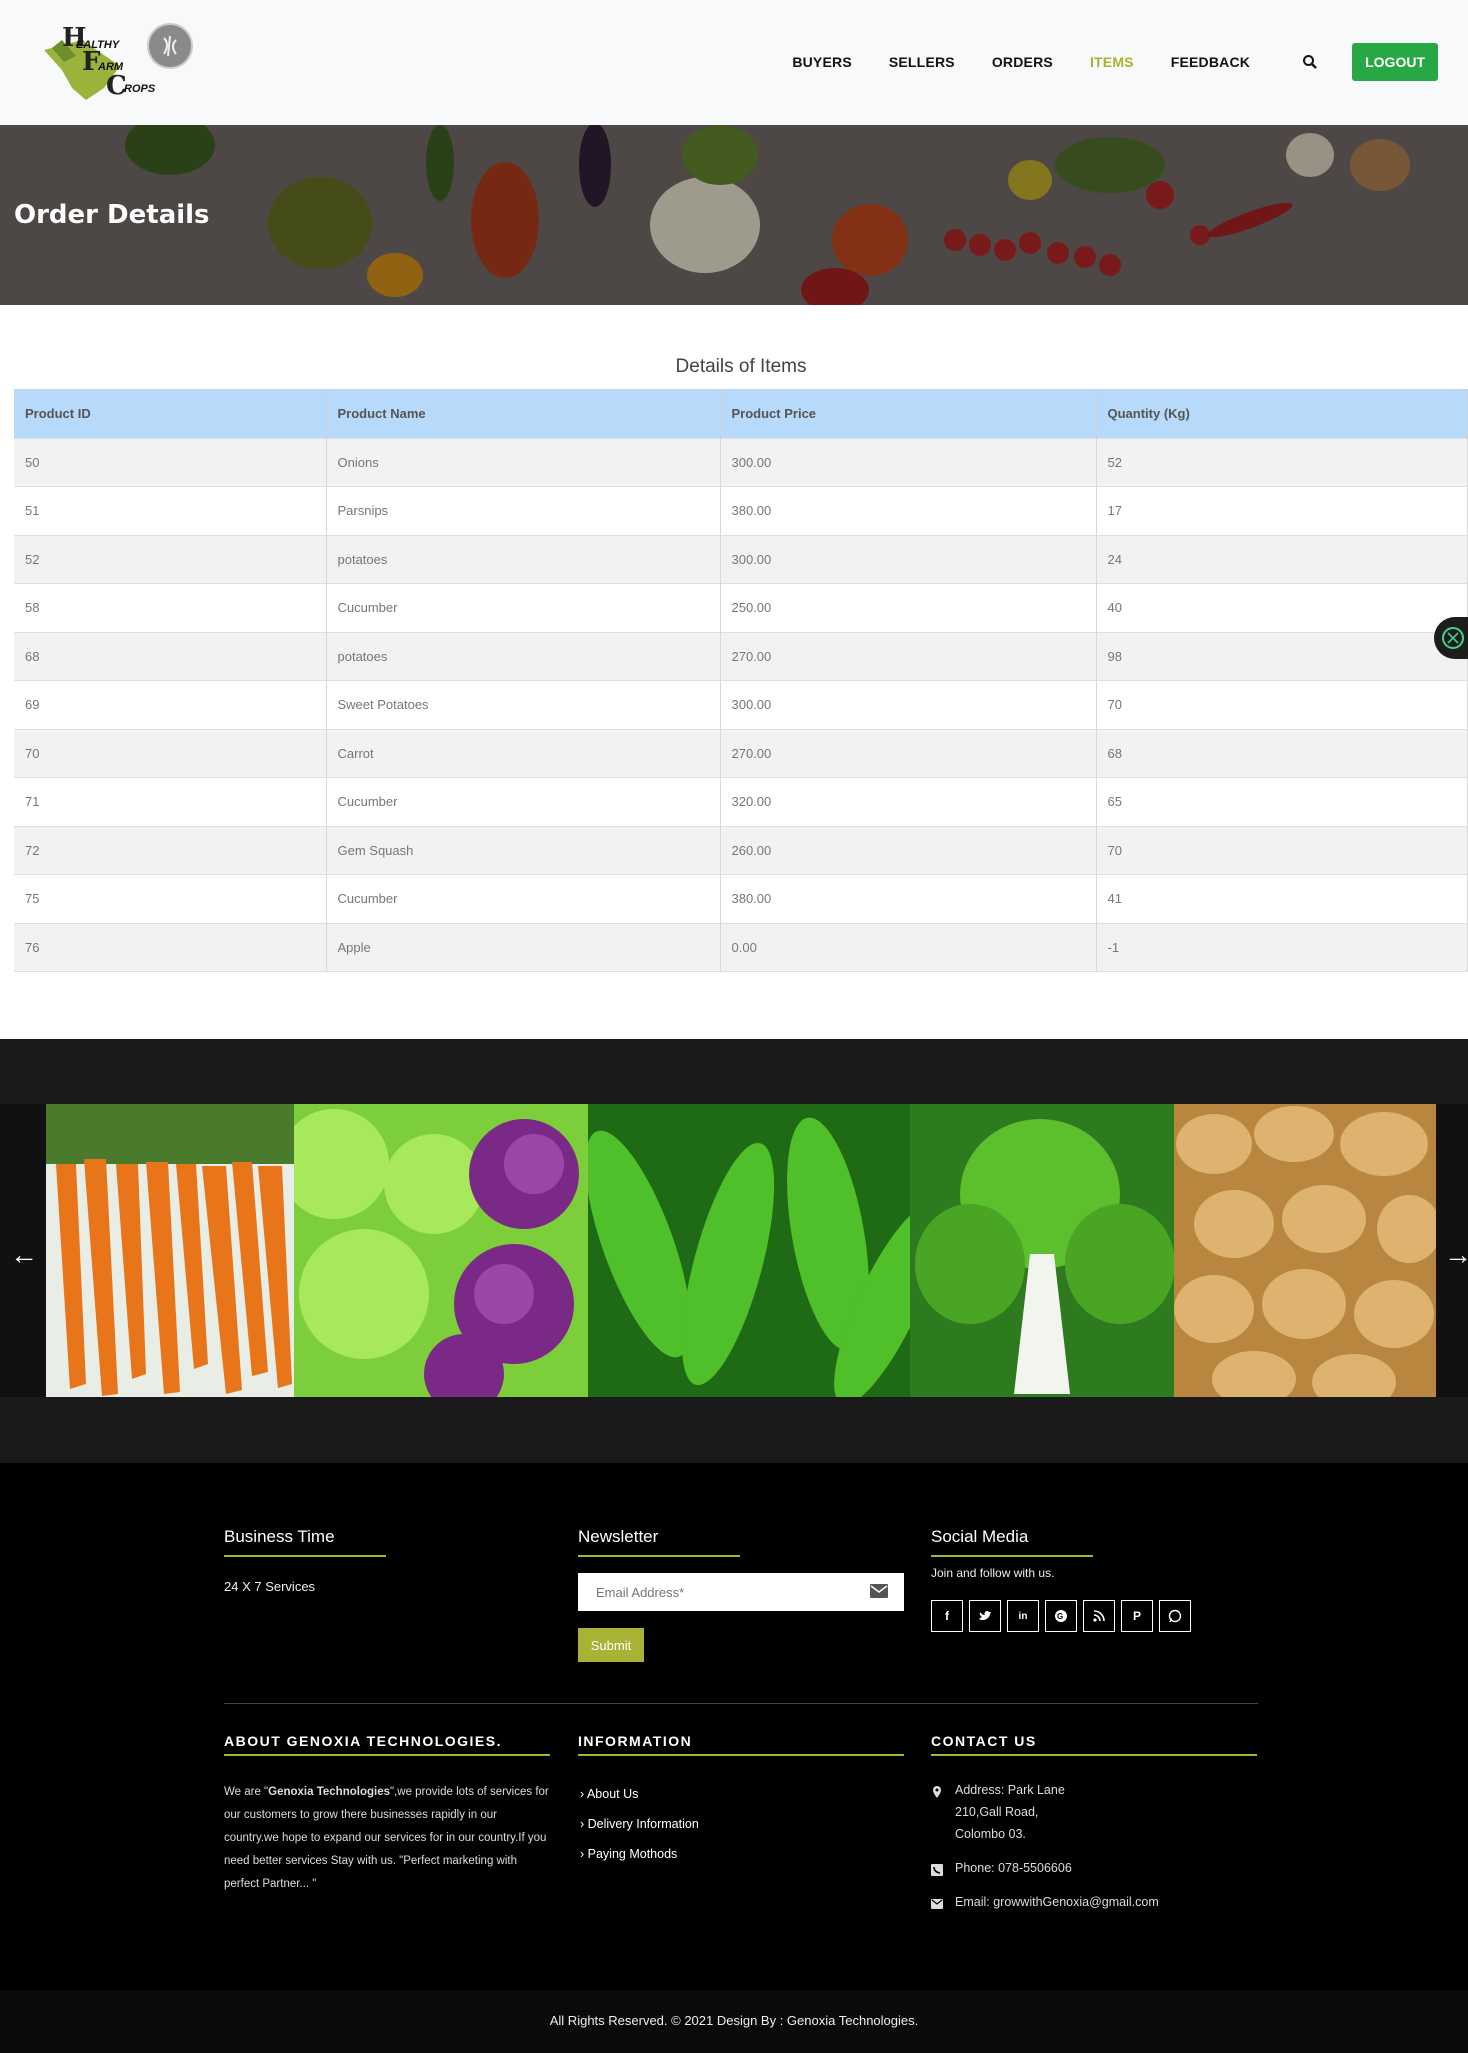 The image size is (1468, 2053). Describe the element at coordinates (1061, 1616) in the screenshot. I see `google-plus-icon: G` at that location.